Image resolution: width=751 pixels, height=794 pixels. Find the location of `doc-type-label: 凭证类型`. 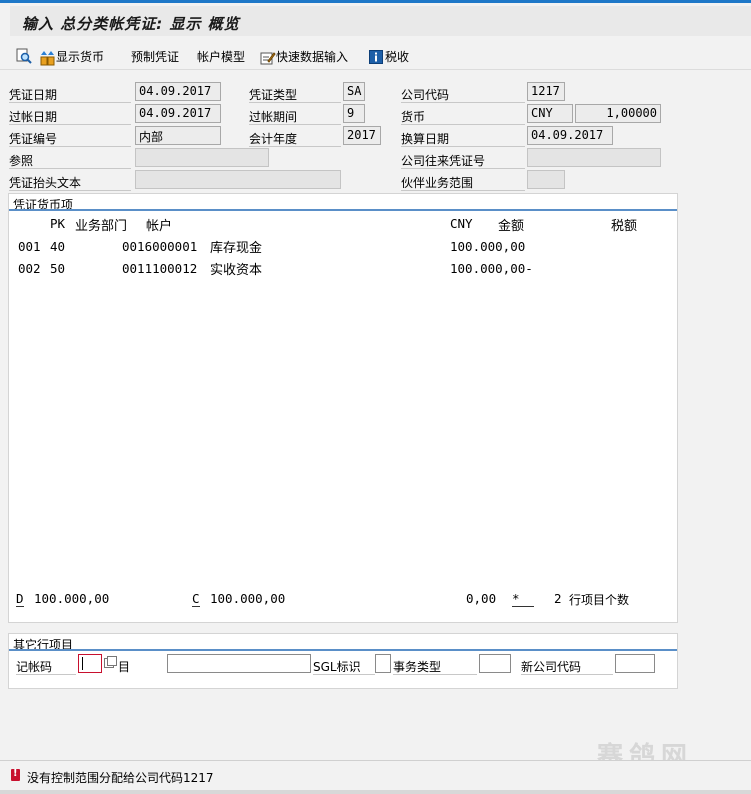

doc-type-label: 凭证类型 is located at coordinates (273, 95).